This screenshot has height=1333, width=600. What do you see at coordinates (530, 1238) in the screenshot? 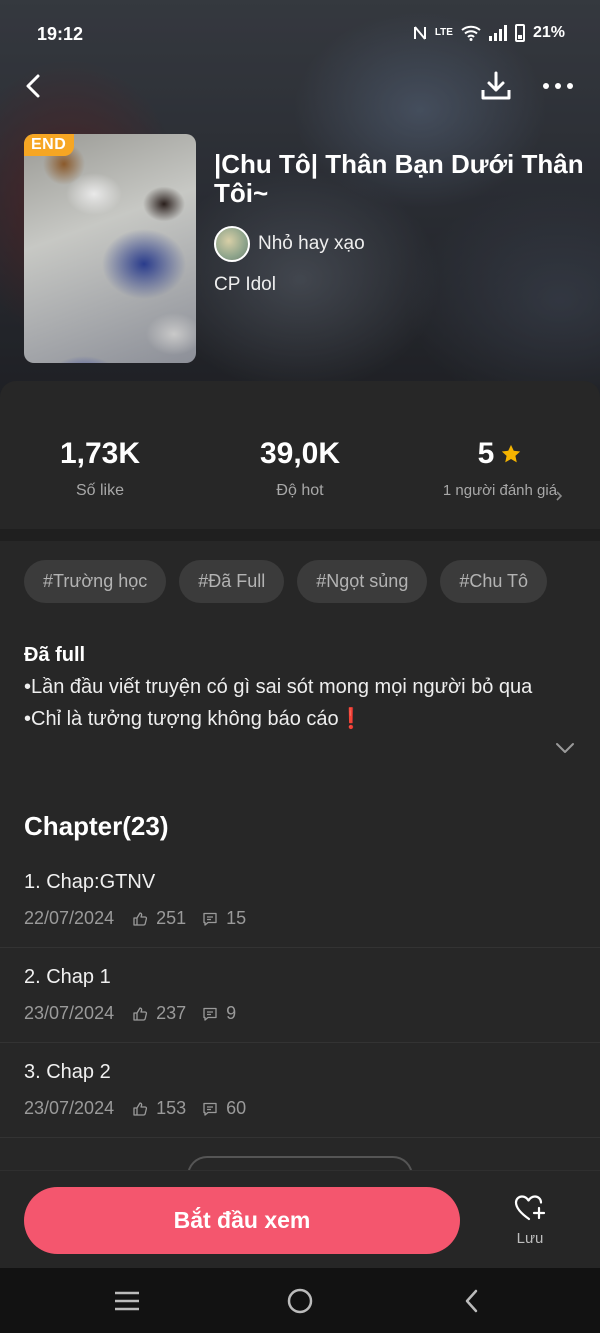
I see `save-label: Lưu` at bounding box center [530, 1238].